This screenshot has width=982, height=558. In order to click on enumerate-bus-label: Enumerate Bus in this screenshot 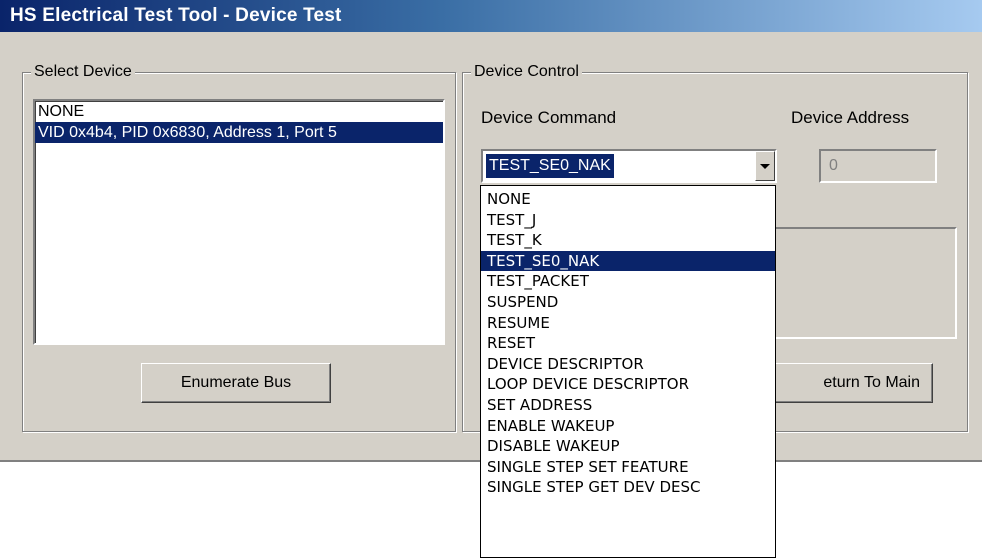, I will do `click(236, 382)`.